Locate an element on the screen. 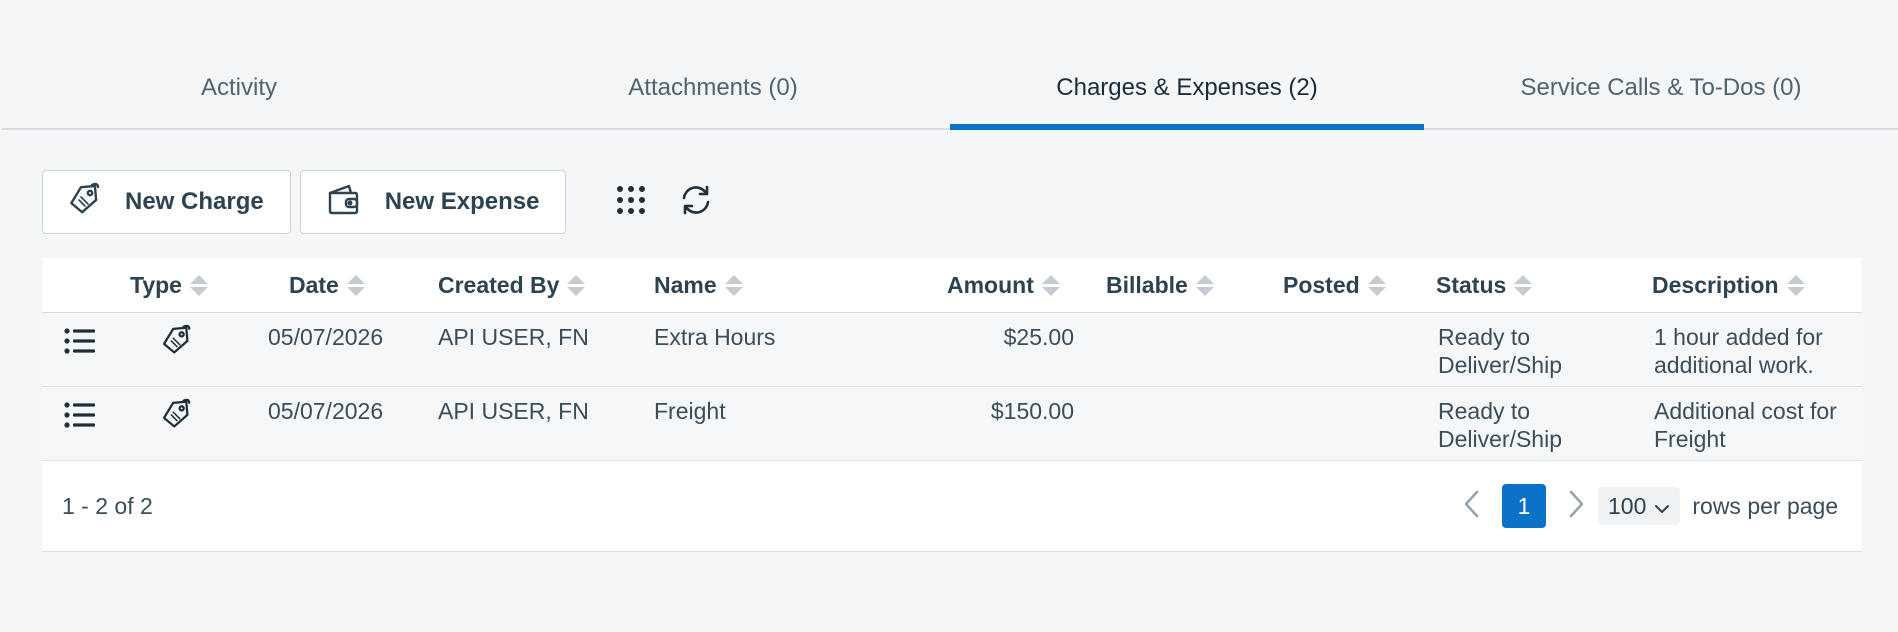 The image size is (1898, 632). row-name: Freight is located at coordinates (690, 411).